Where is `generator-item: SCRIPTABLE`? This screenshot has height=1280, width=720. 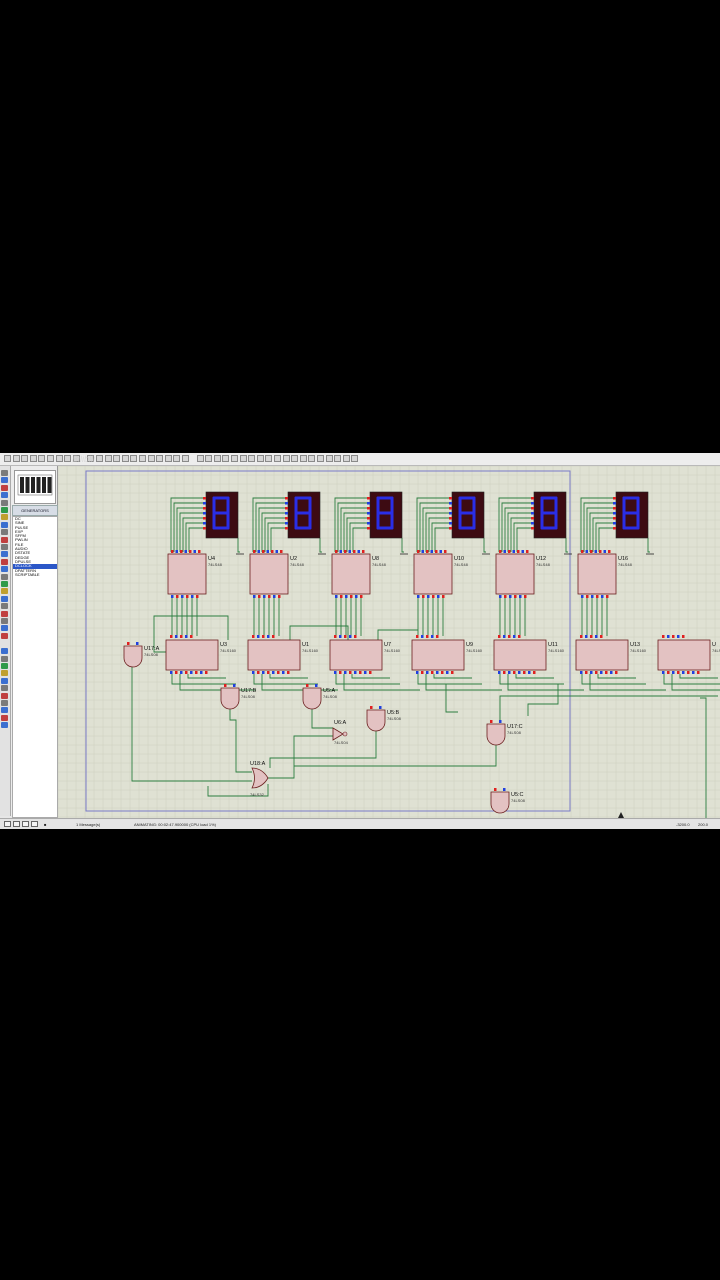 generator-item: SCRIPTABLE is located at coordinates (35, 574).